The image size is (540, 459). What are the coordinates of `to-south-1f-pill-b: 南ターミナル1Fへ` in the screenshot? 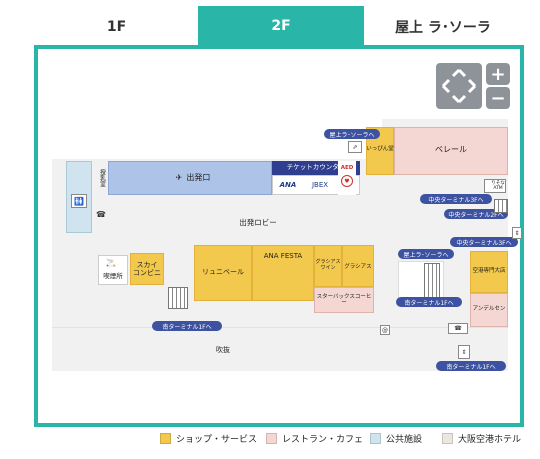 It's located at (429, 302).